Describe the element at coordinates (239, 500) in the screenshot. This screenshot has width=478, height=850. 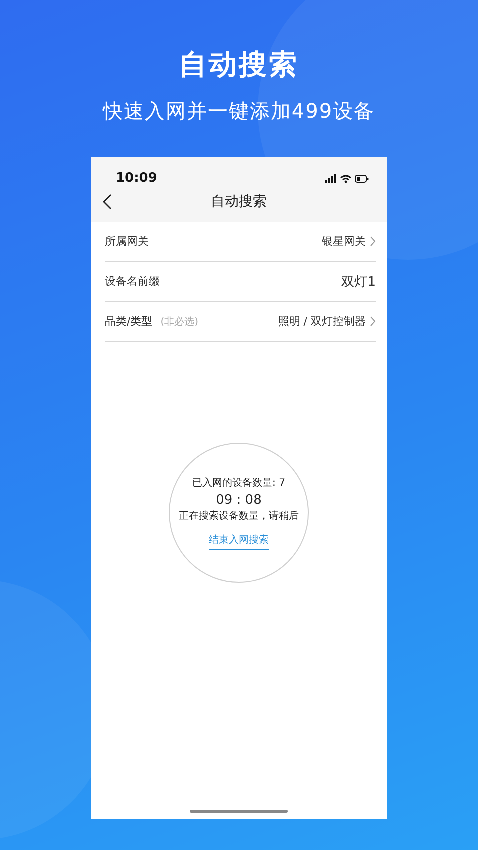
I see `search-timer: 09 : 08` at that location.